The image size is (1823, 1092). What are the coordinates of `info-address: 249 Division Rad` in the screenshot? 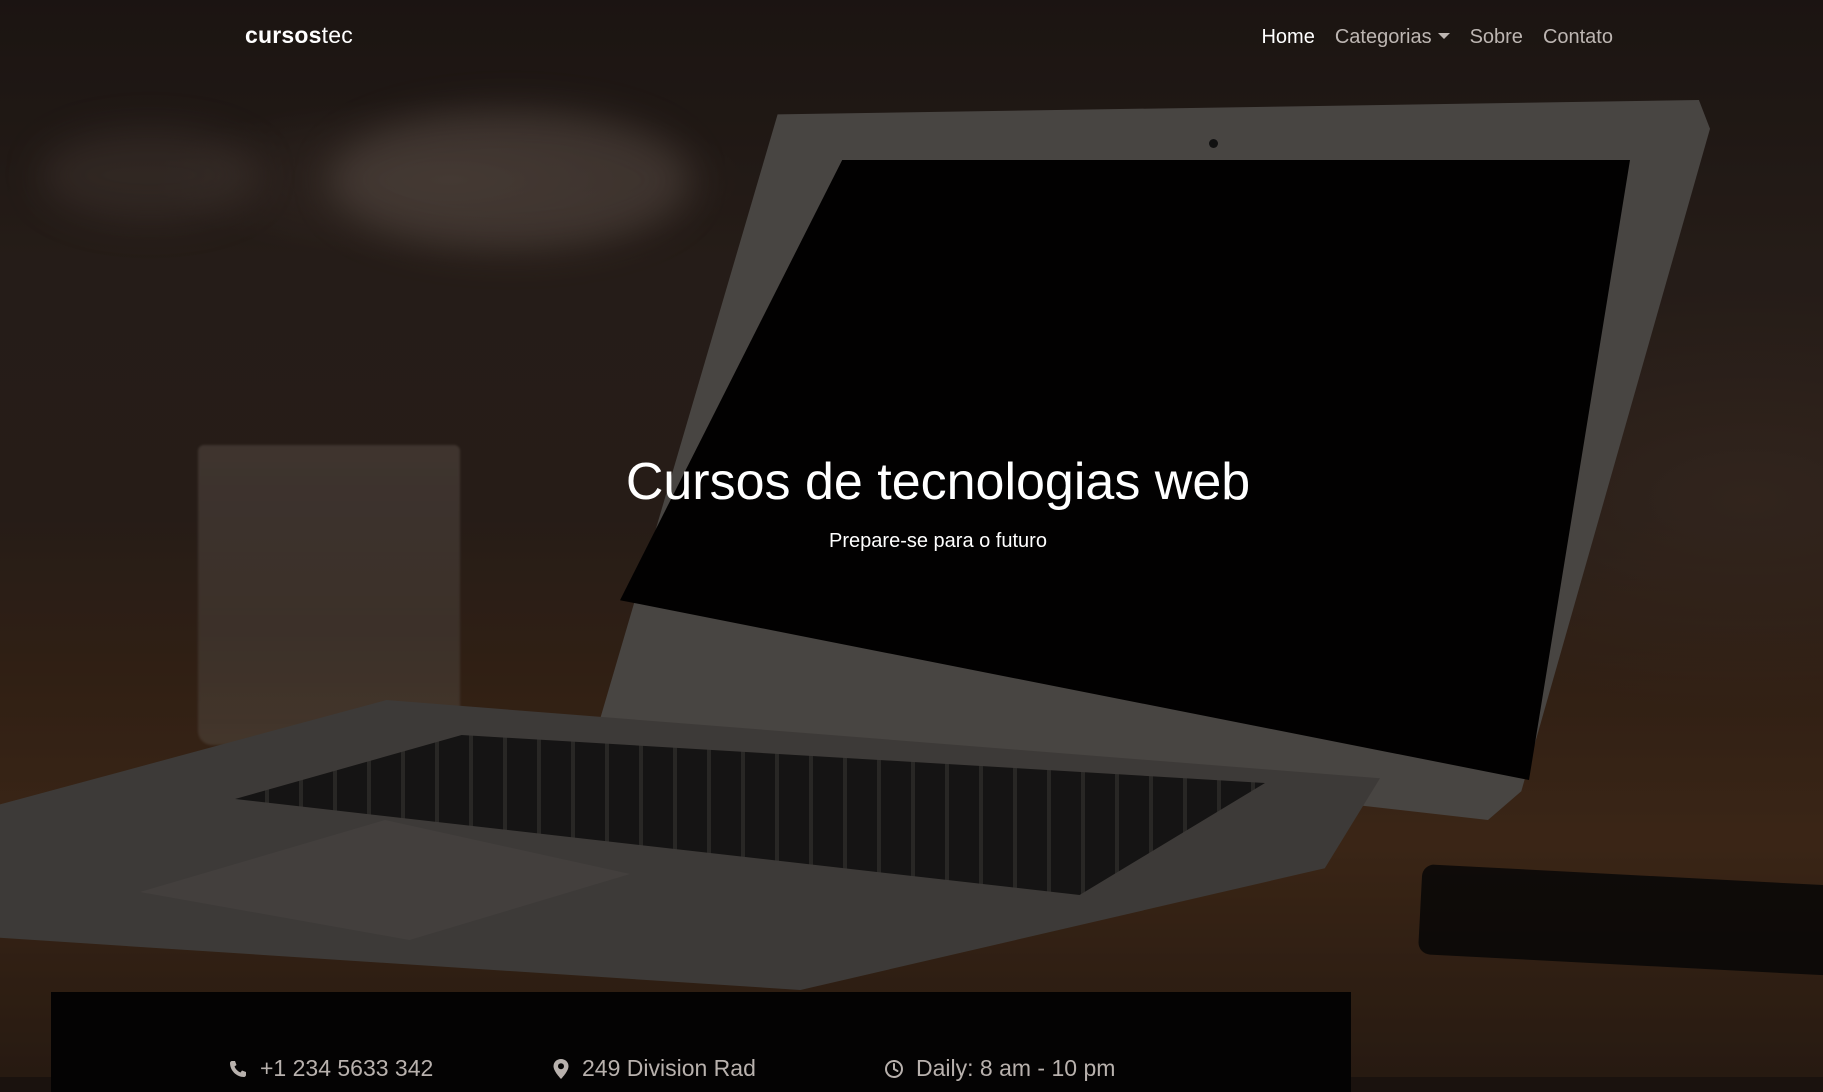 It's located at (654, 1068).